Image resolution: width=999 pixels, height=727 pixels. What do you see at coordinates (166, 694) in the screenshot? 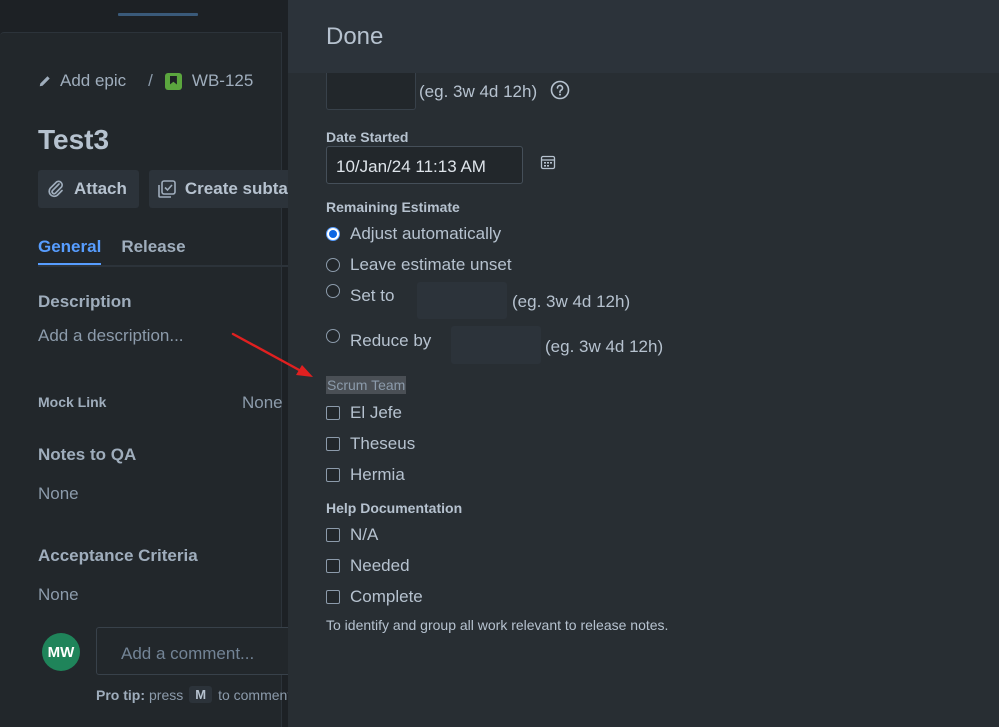
I see `pro-tip-press: press` at bounding box center [166, 694].